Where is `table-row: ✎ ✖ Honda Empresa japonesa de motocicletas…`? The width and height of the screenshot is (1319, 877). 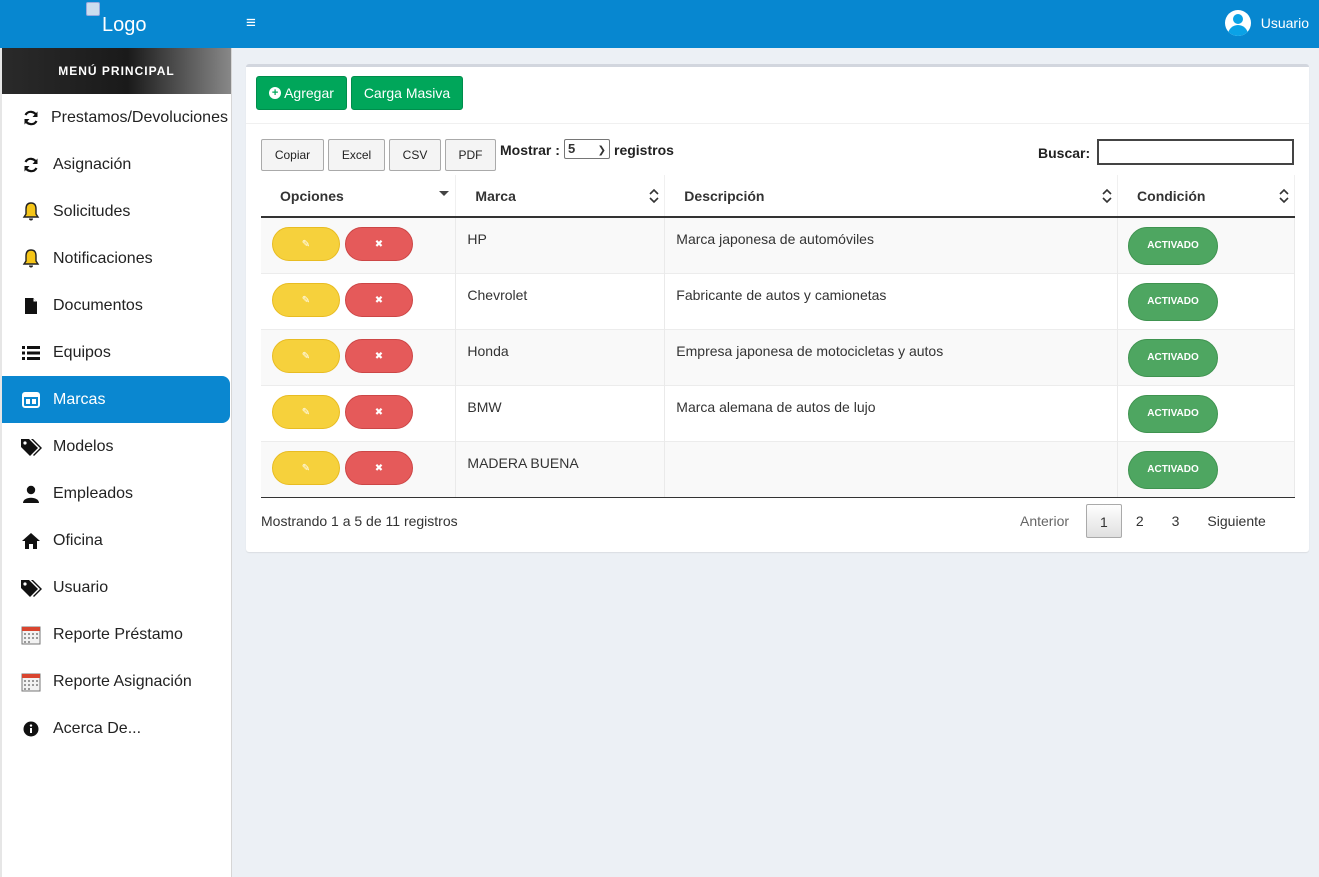
table-row: ✎ ✖ Honda Empresa japonesa de motocicletas… is located at coordinates (778, 356).